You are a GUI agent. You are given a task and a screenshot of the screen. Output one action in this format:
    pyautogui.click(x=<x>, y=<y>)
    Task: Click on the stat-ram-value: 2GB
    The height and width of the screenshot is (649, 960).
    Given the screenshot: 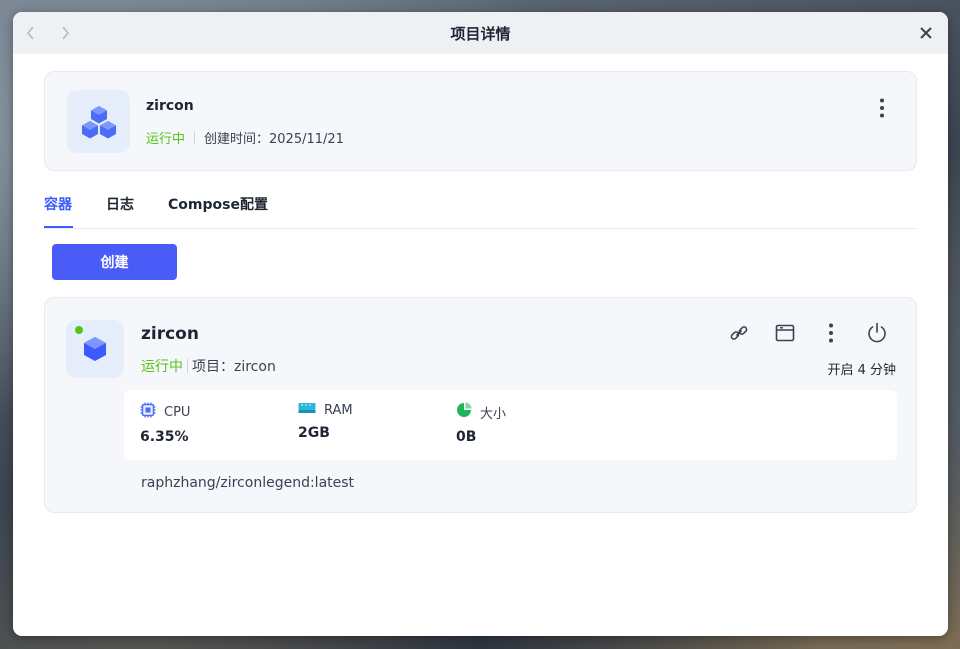 What is the action you would take?
    pyautogui.click(x=314, y=433)
    